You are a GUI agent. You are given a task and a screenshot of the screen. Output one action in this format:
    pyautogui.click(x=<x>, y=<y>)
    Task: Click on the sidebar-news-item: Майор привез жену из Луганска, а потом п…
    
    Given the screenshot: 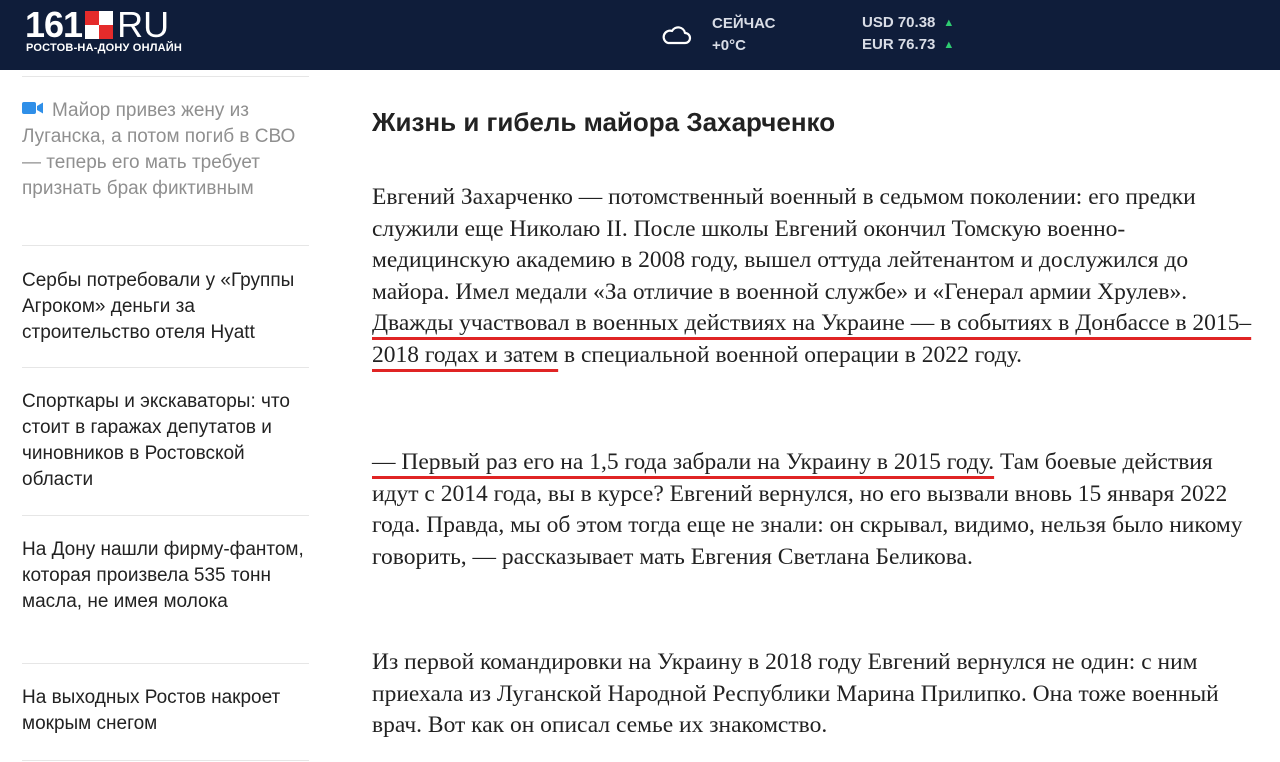 What is the action you would take?
    pyautogui.click(x=165, y=160)
    